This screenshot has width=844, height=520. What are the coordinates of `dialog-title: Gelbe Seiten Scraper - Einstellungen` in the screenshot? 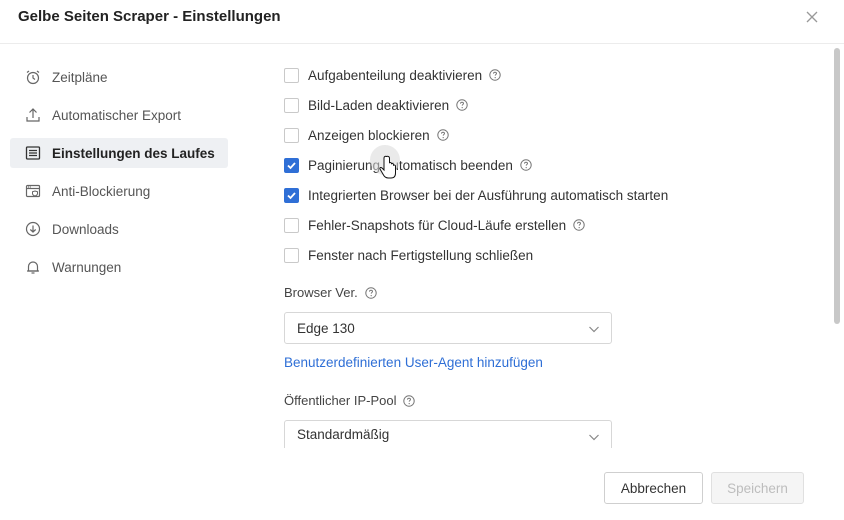 It's located at (149, 16).